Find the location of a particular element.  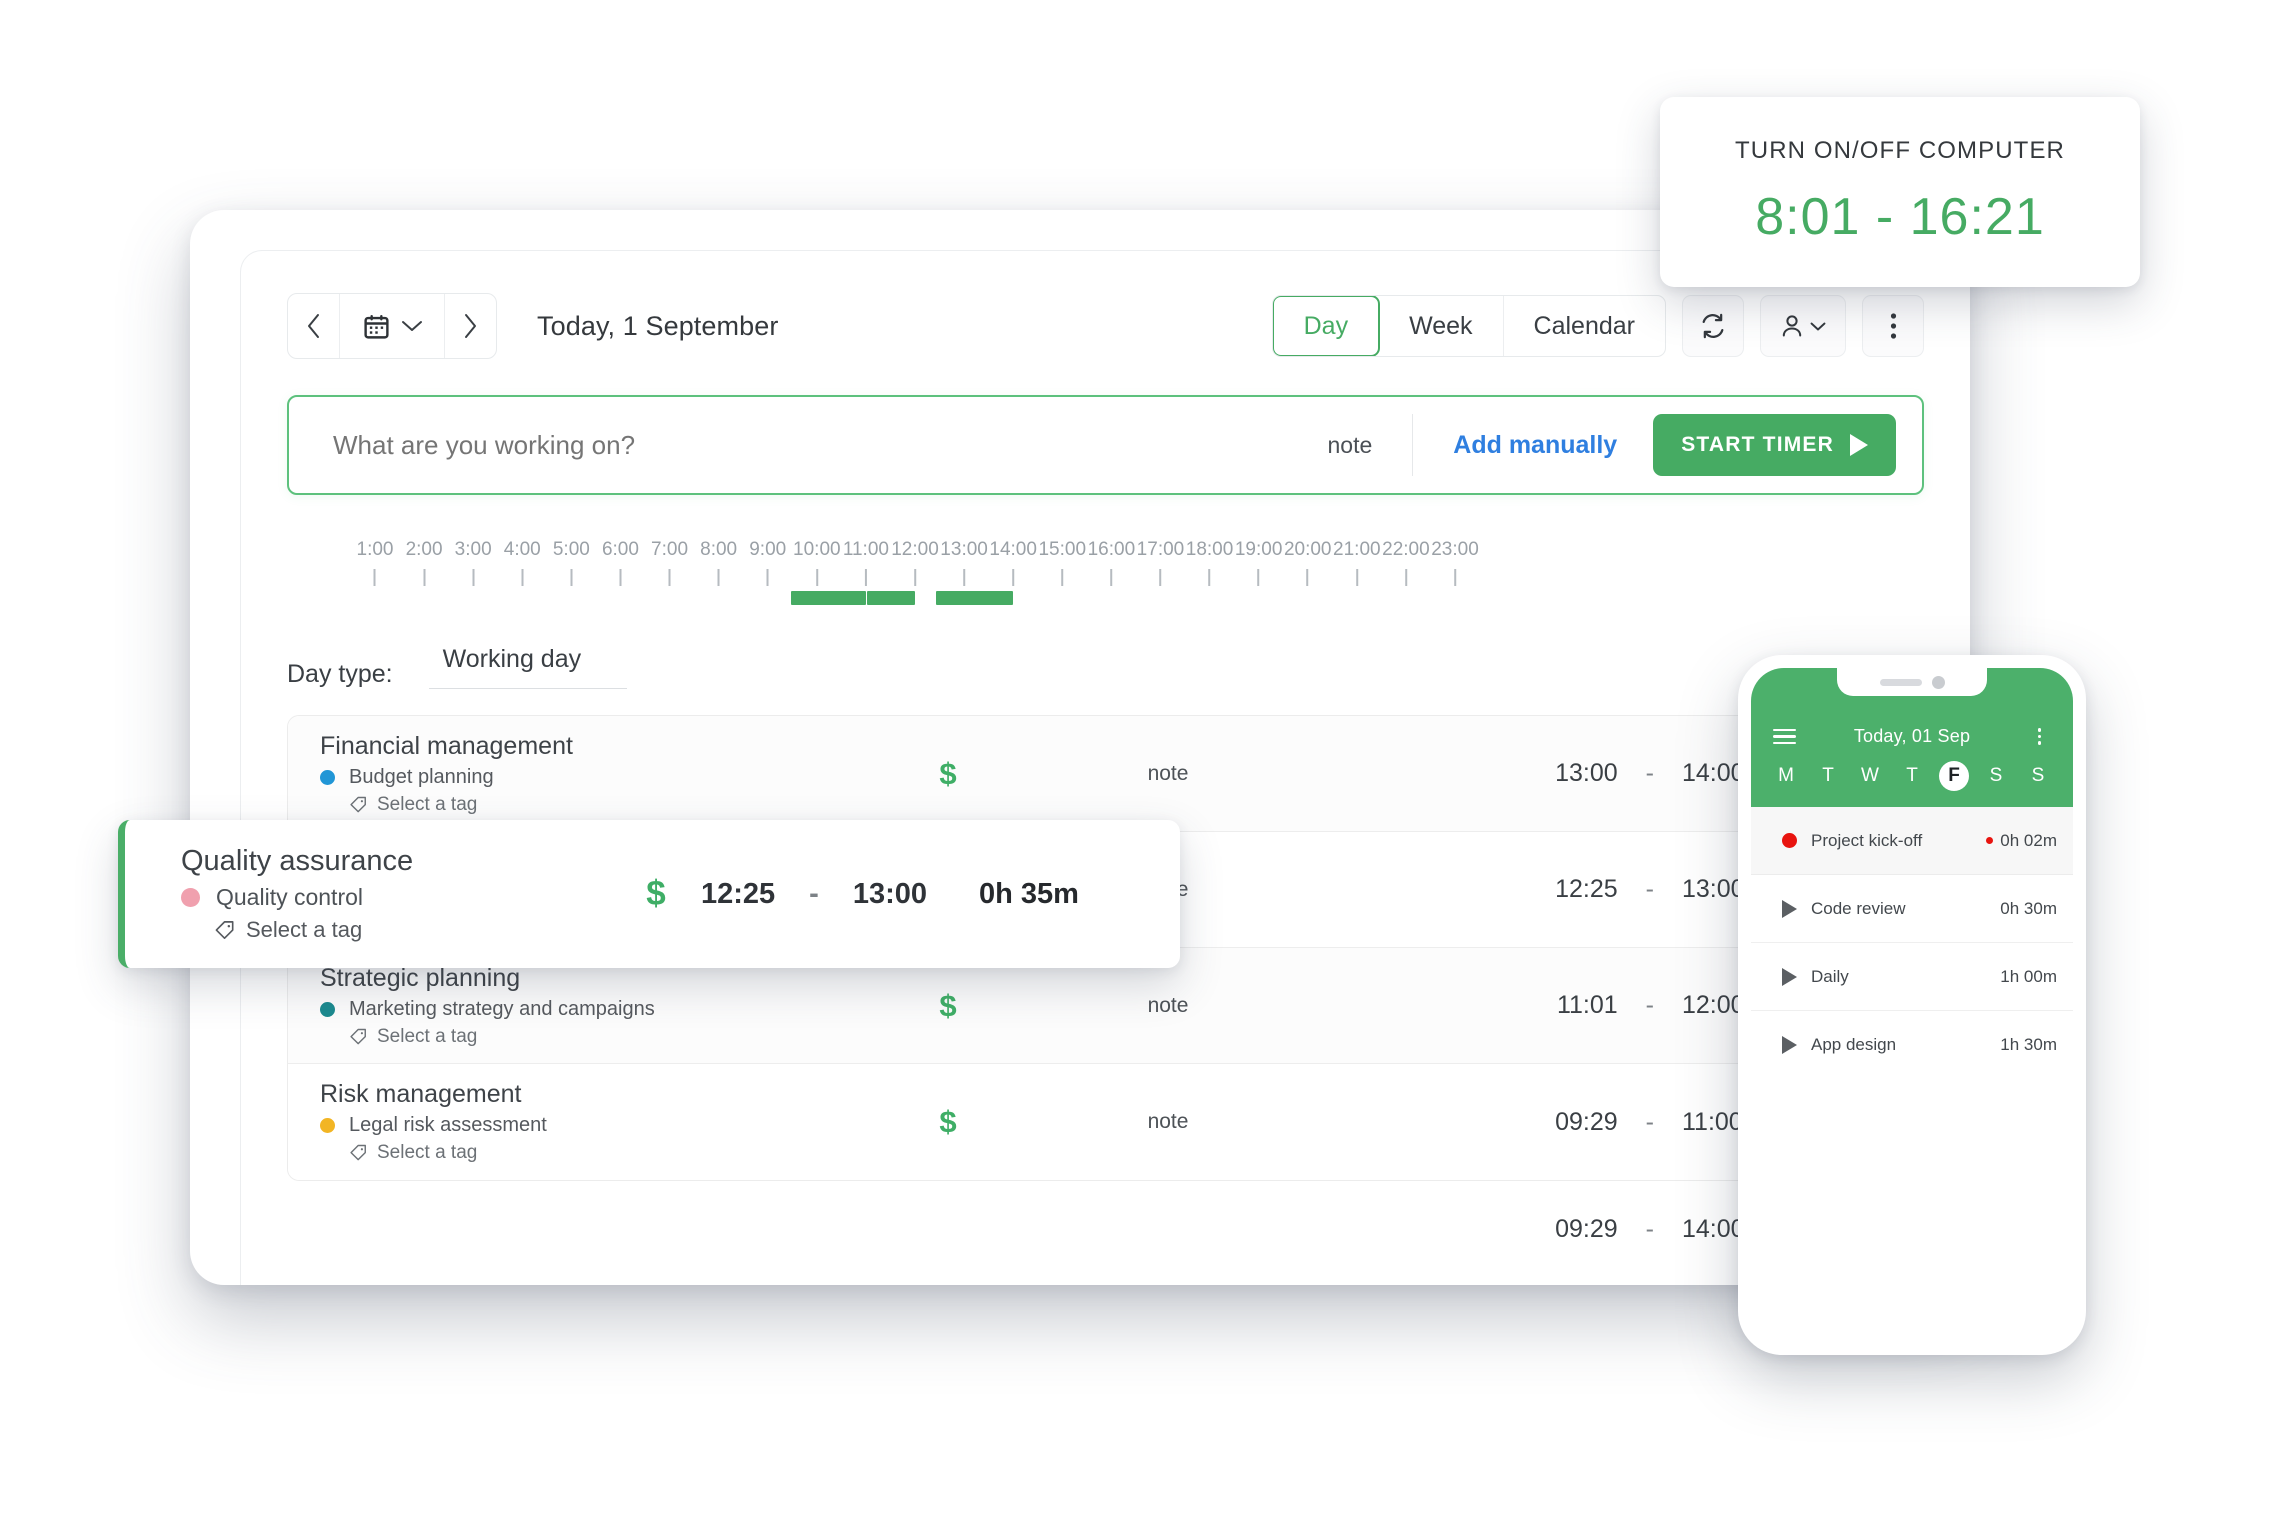

task-time-range: 12:25 - 13:00 is located at coordinates (814, 894).